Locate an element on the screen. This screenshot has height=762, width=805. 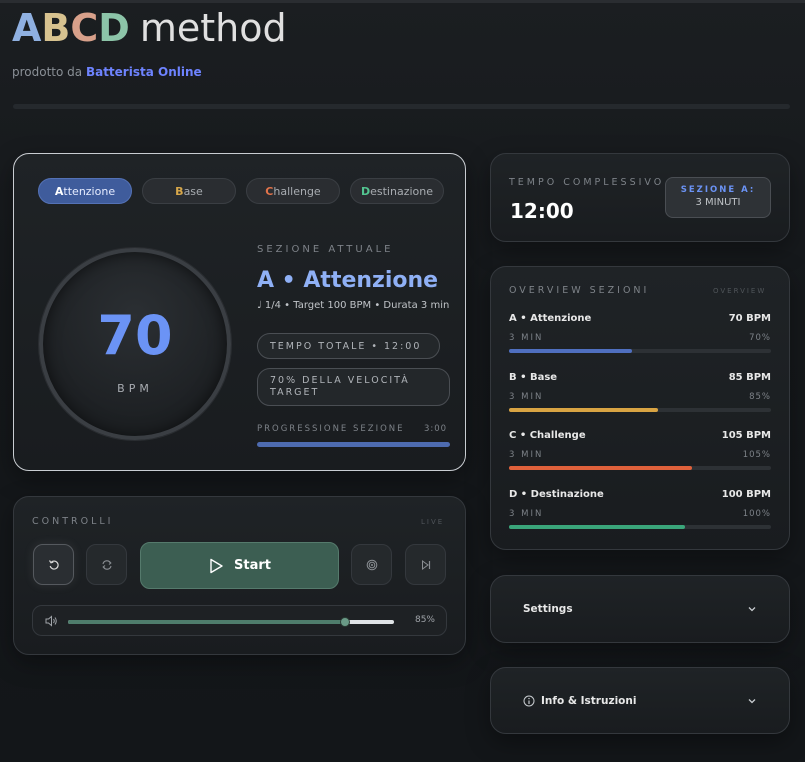
overview-label: OVERVIEW SEZIONI is located at coordinates (579, 290).